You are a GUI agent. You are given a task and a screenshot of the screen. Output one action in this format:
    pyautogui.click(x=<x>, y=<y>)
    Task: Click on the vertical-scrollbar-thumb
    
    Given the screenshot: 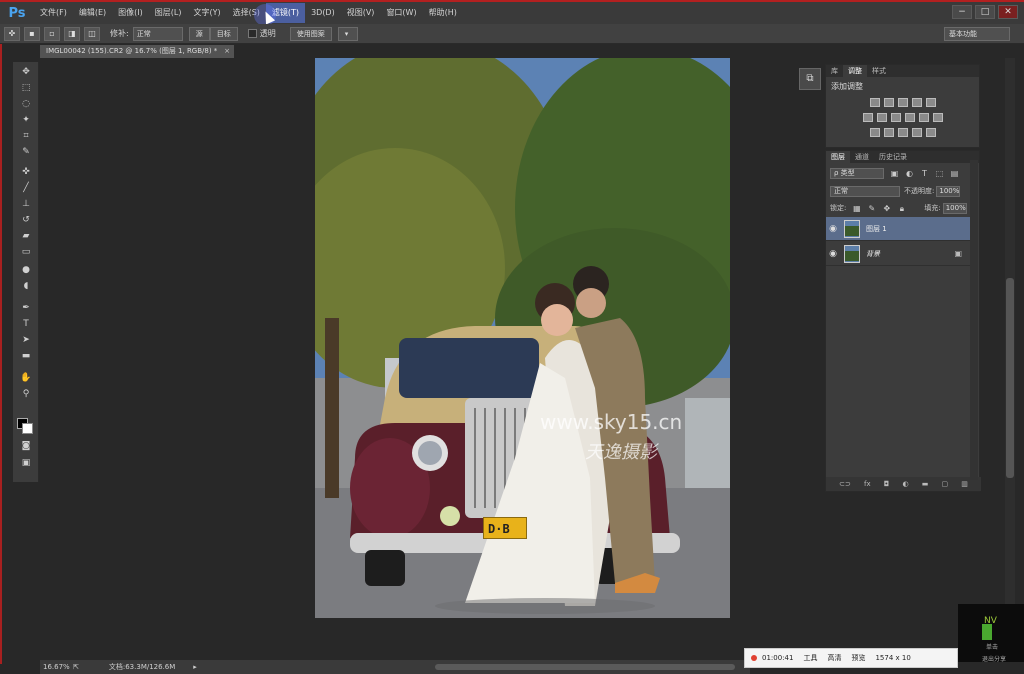 What is the action you would take?
    pyautogui.click(x=1010, y=378)
    